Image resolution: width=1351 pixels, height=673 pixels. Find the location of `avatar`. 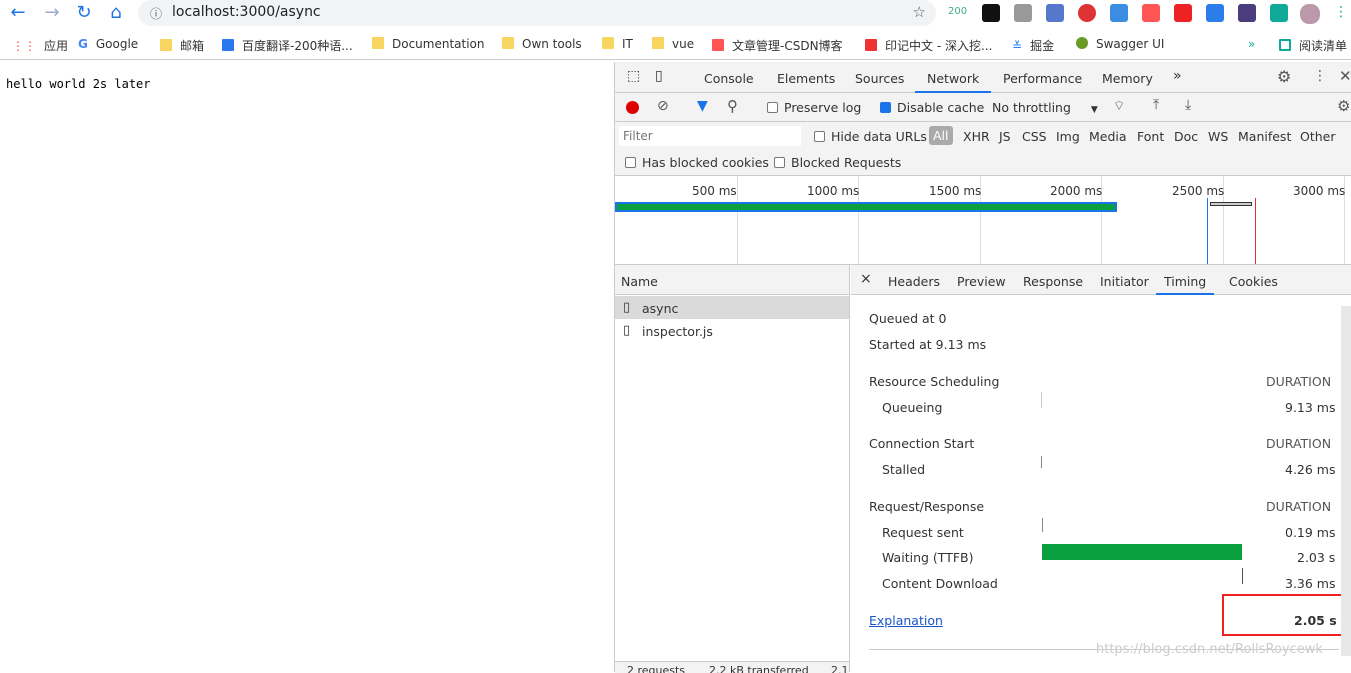

avatar is located at coordinates (1310, 14).